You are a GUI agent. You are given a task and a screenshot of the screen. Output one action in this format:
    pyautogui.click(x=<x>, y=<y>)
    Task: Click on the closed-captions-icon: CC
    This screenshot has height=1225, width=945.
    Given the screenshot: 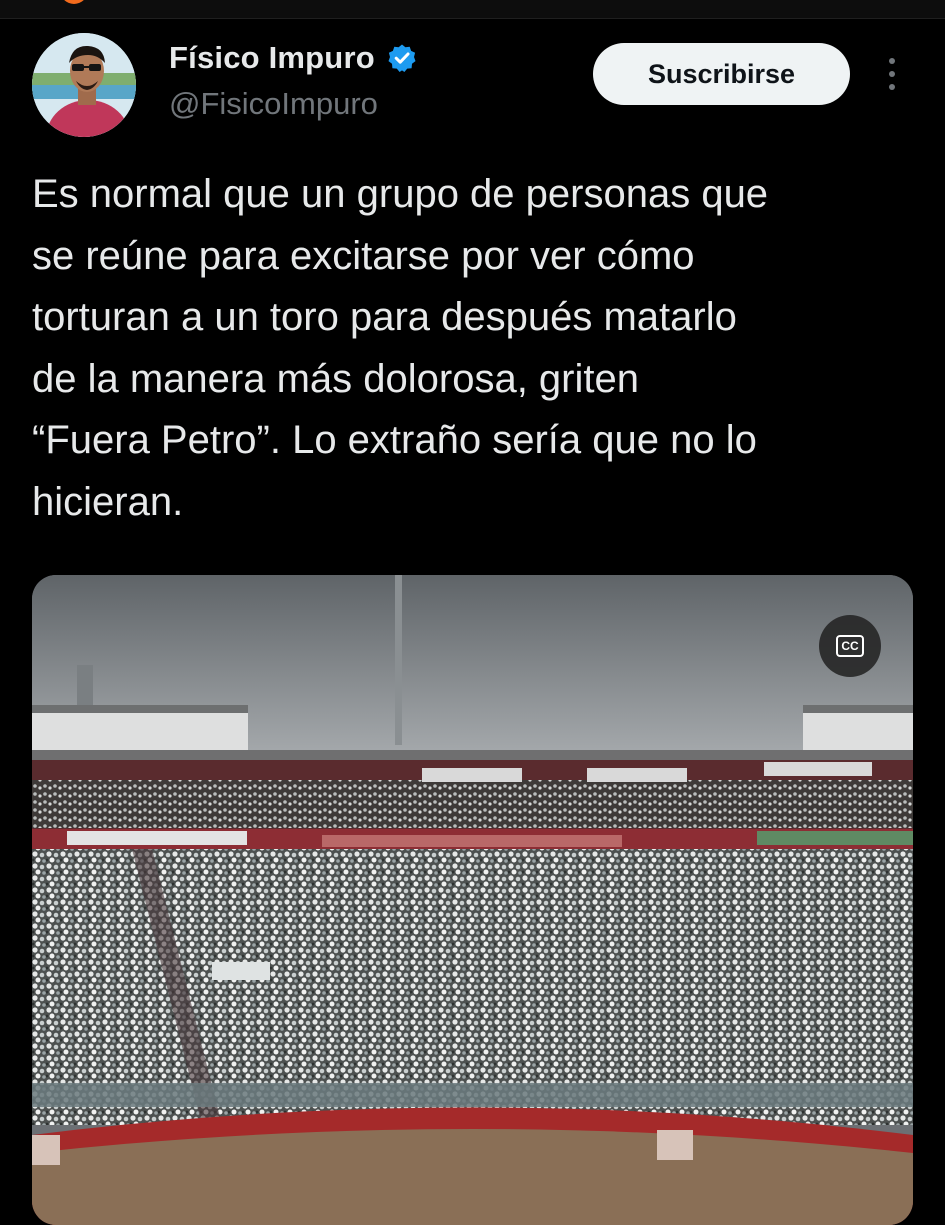 What is the action you would take?
    pyautogui.click(x=850, y=646)
    